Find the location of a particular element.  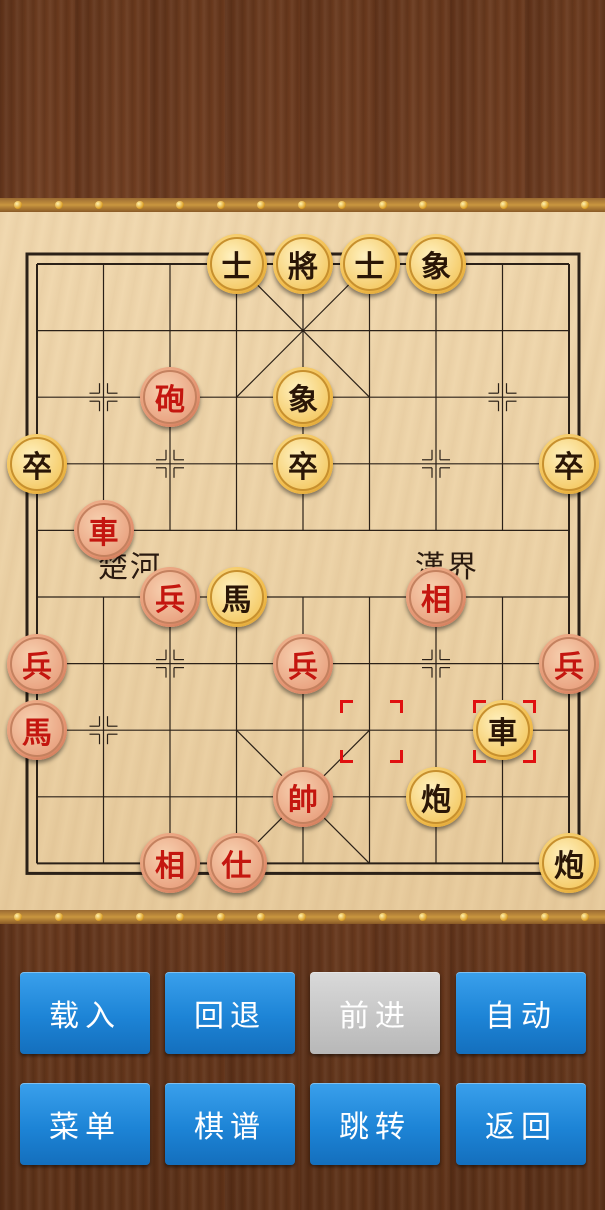

back-button: 返回 is located at coordinates (521, 1124).